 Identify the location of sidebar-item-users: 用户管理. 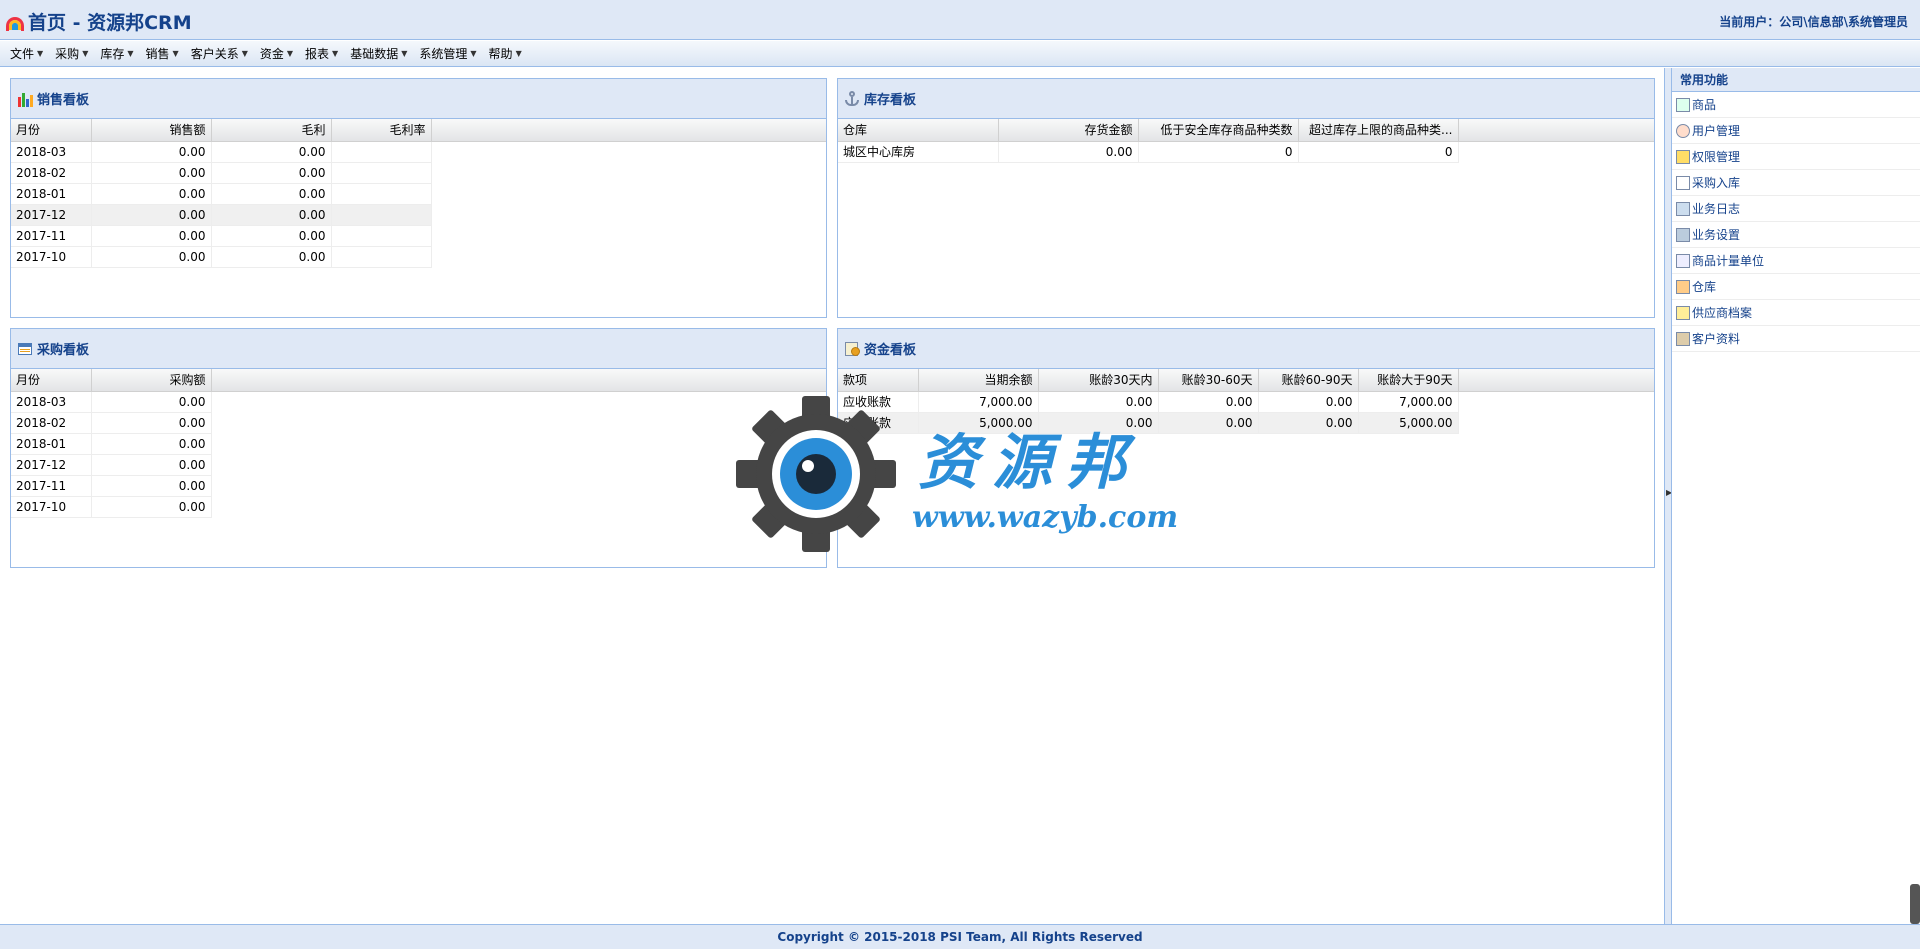
(1796, 131).